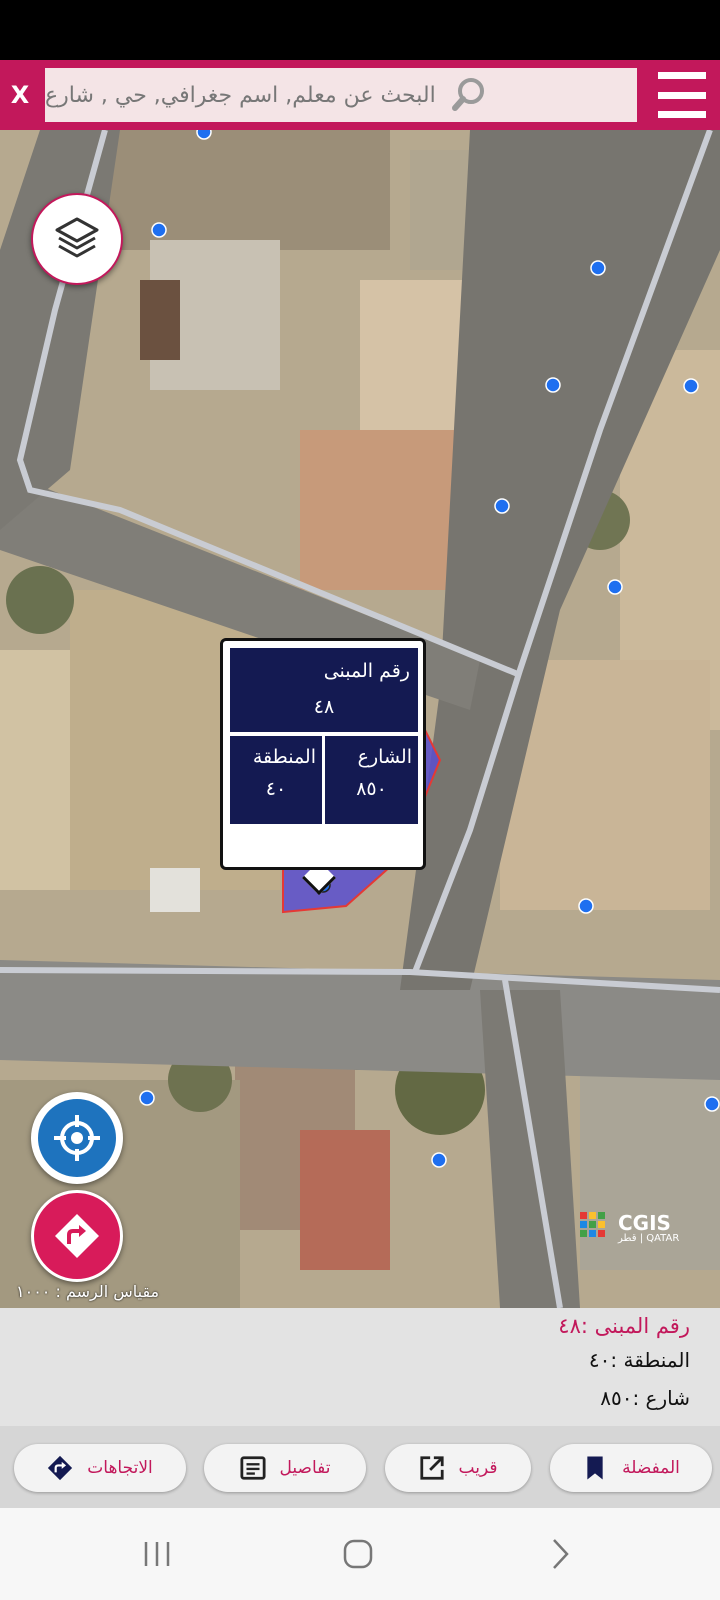 This screenshot has width=720, height=1600. I want to click on open-external-icon, so click(431, 1468).